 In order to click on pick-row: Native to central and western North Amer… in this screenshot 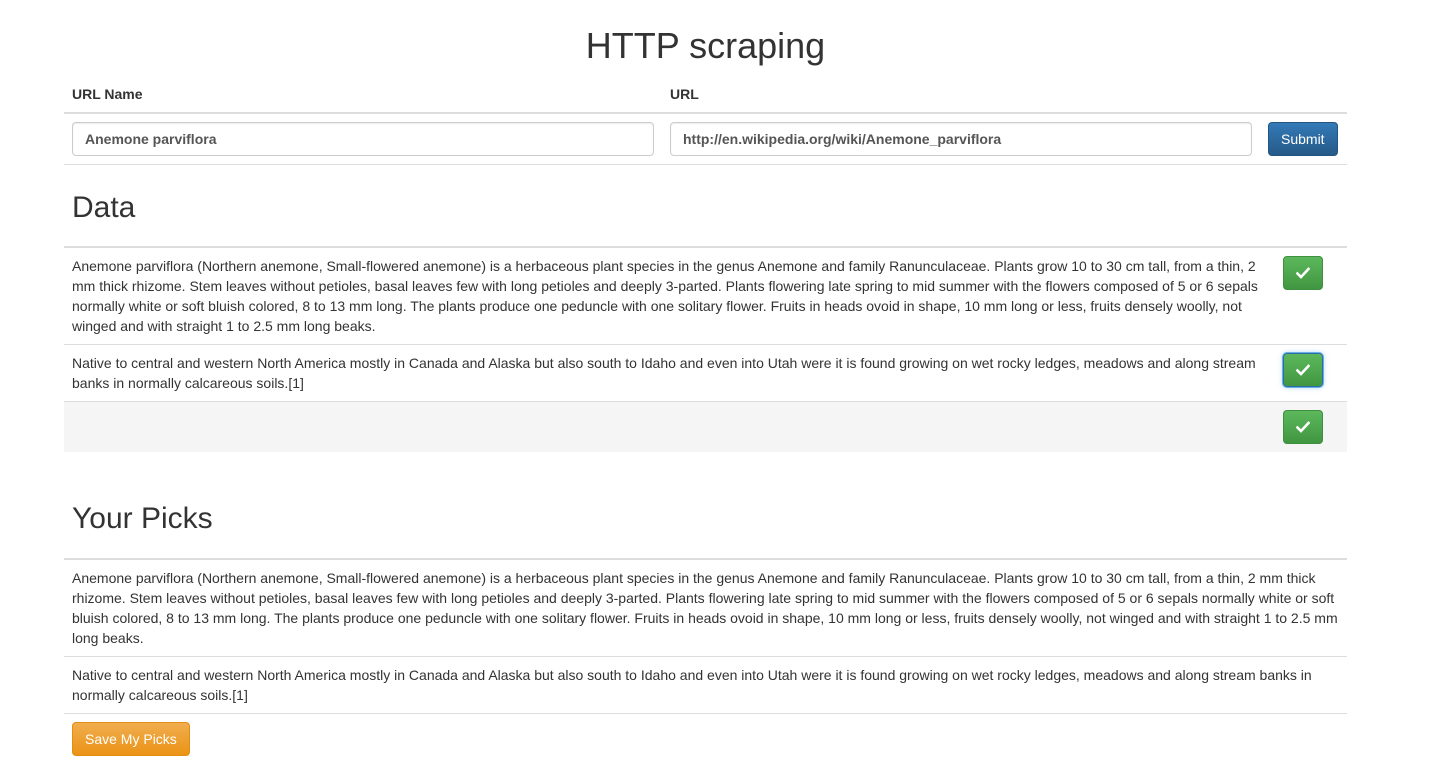, I will do `click(705, 685)`.